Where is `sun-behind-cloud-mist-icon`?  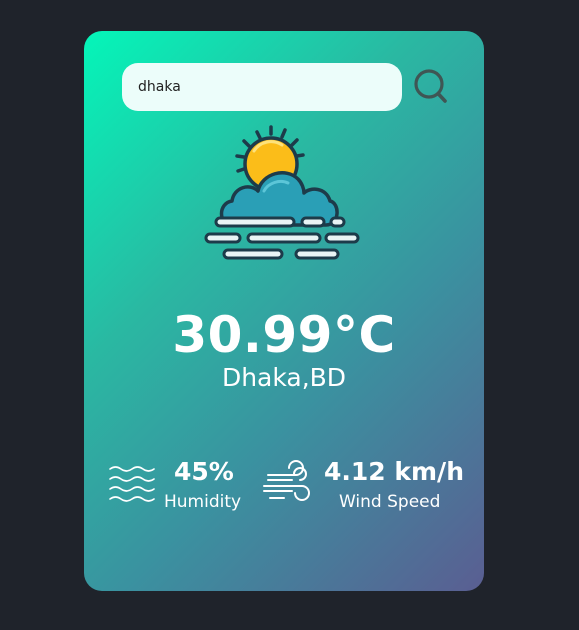
sun-behind-cloud-mist-icon is located at coordinates (282, 192).